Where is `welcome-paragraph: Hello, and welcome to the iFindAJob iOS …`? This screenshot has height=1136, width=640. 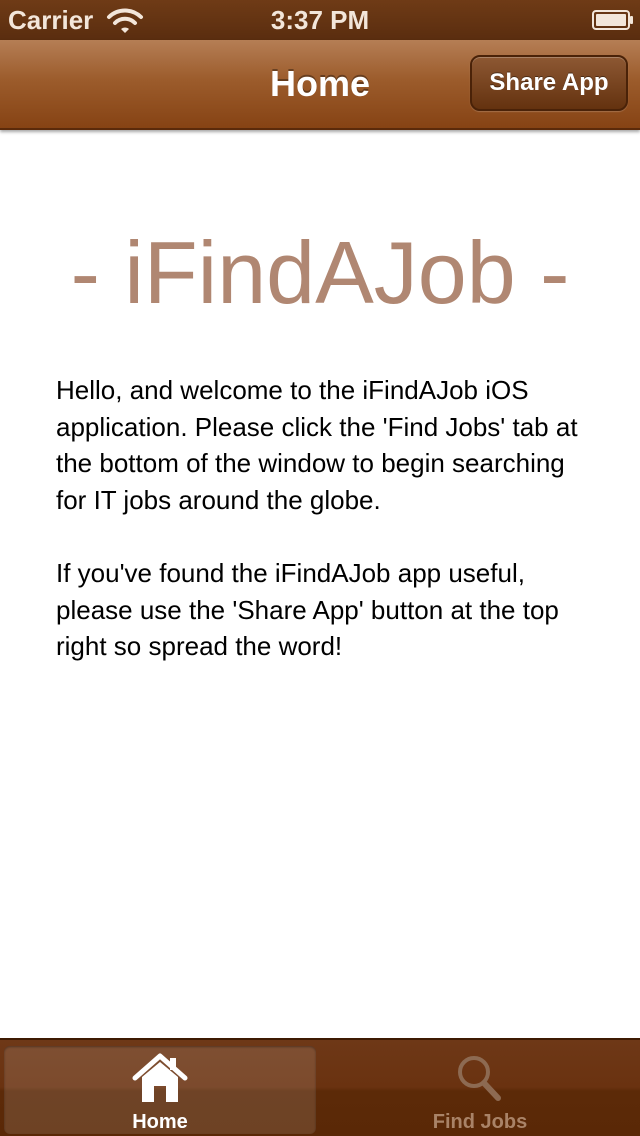
welcome-paragraph: Hello, and welcome to the iFindAJob iOS … is located at coordinates (317, 445).